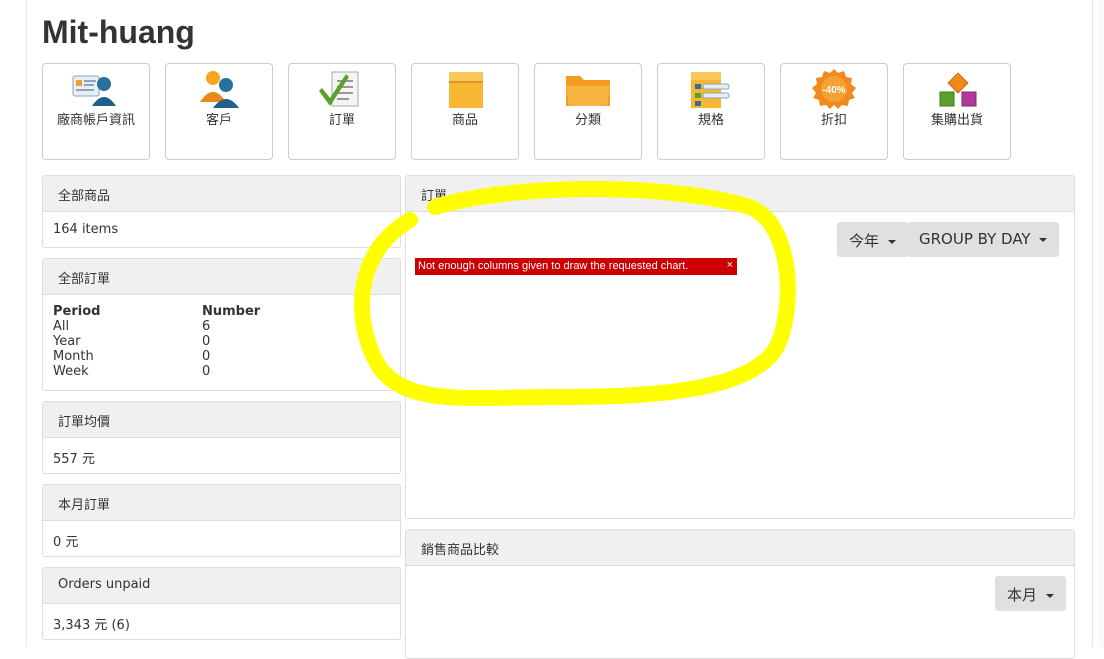 This screenshot has height=659, width=1104. What do you see at coordinates (218, 120) in the screenshot?
I see `nav-tile-label: 客戶` at bounding box center [218, 120].